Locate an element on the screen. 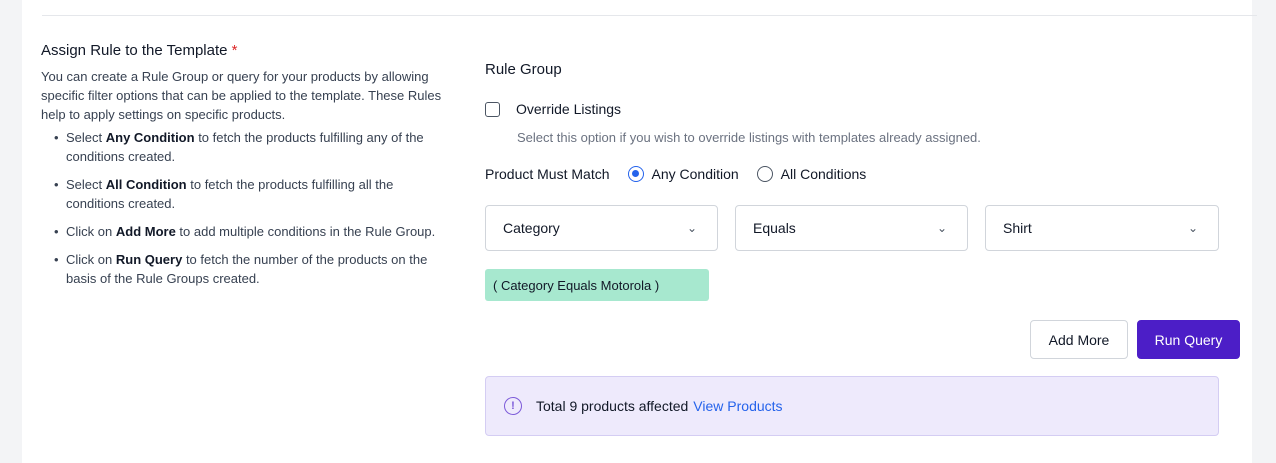  override-listings-row: Override Listings is located at coordinates (553, 109).